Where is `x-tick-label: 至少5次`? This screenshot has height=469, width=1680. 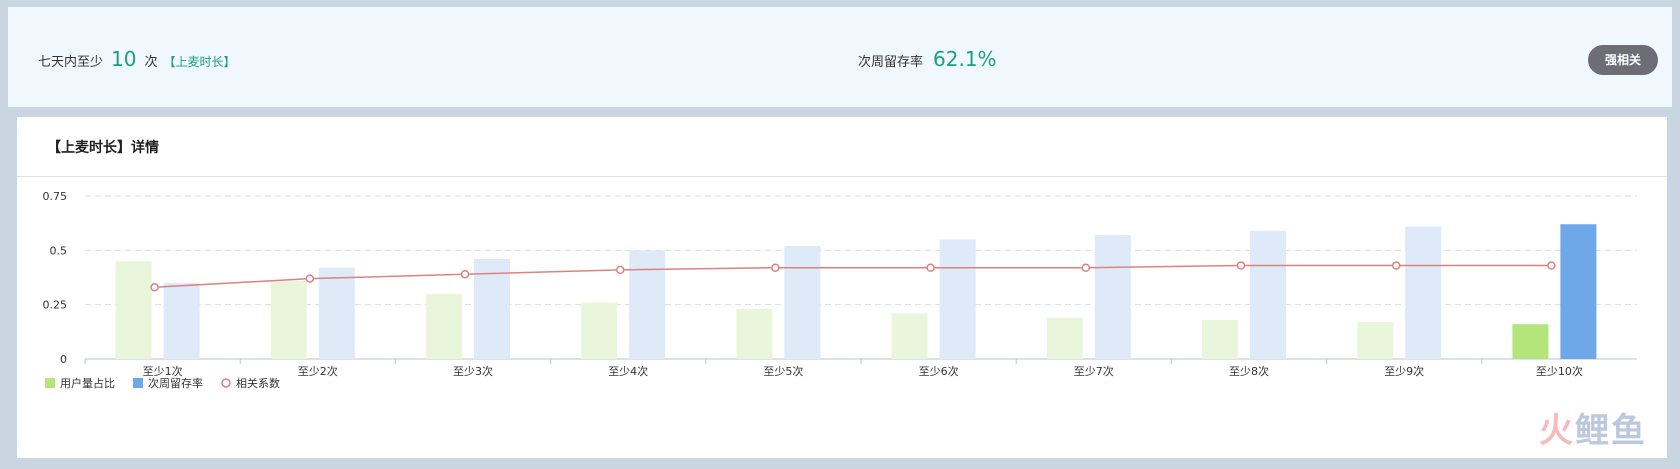 x-tick-label: 至少5次 is located at coordinates (783, 371).